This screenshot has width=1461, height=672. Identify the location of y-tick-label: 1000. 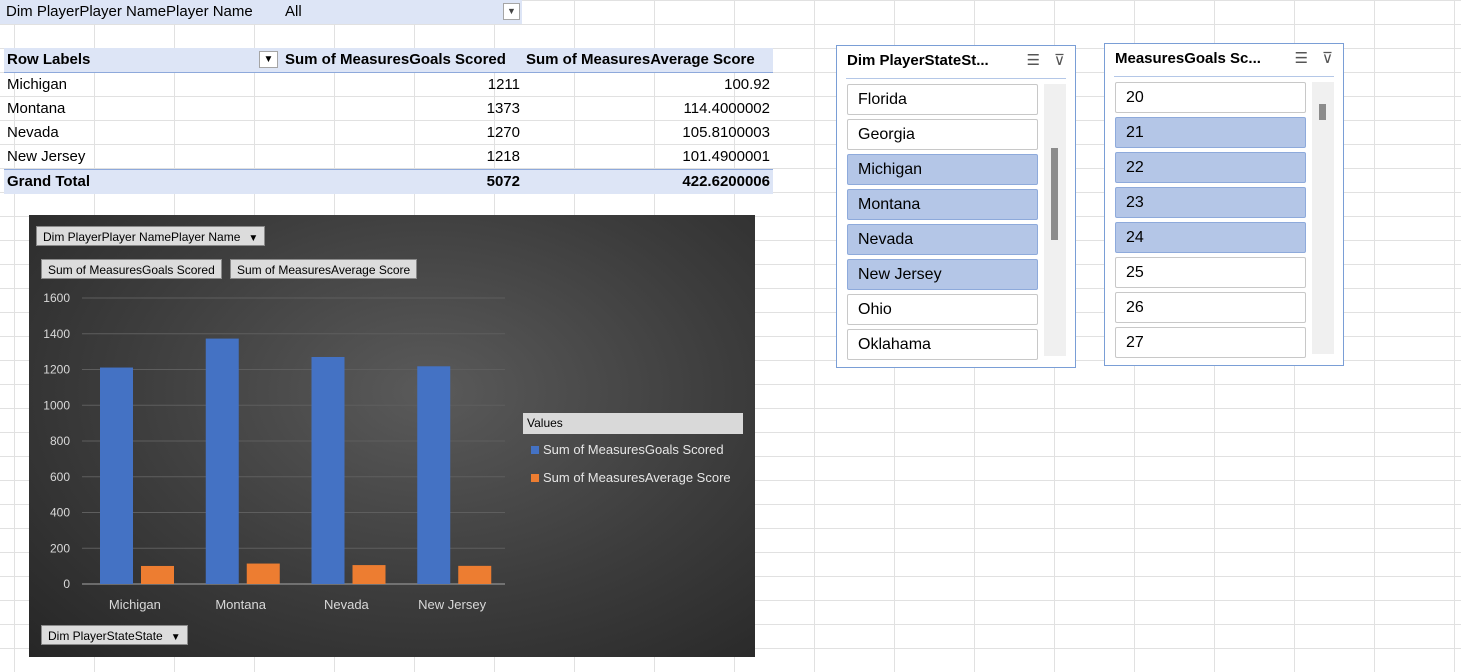
(56, 405).